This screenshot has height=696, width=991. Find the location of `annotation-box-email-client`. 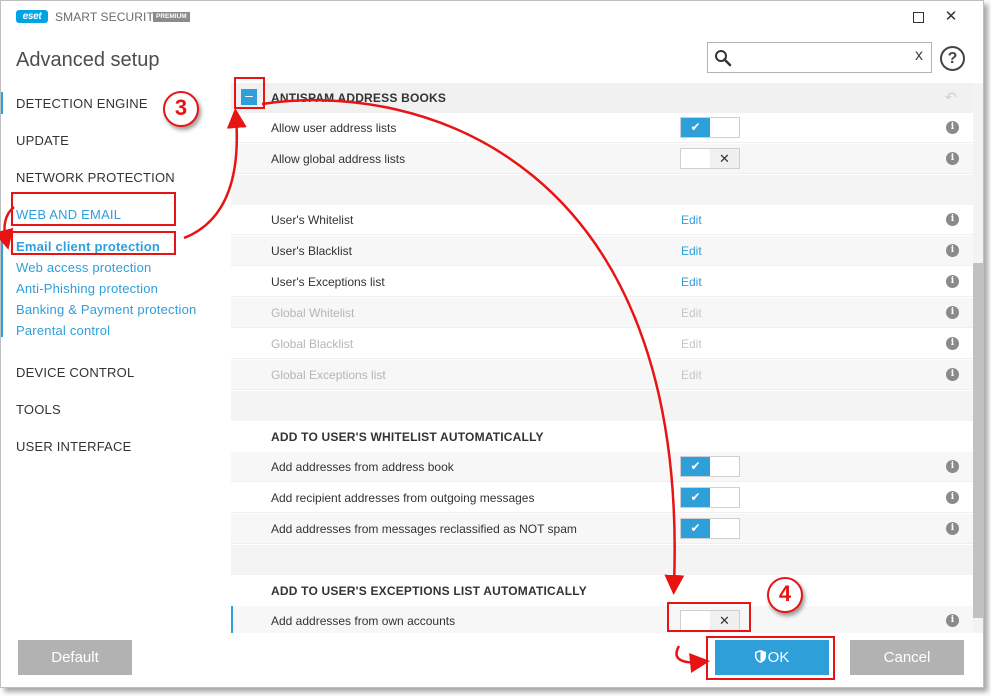

annotation-box-email-client is located at coordinates (93, 243).